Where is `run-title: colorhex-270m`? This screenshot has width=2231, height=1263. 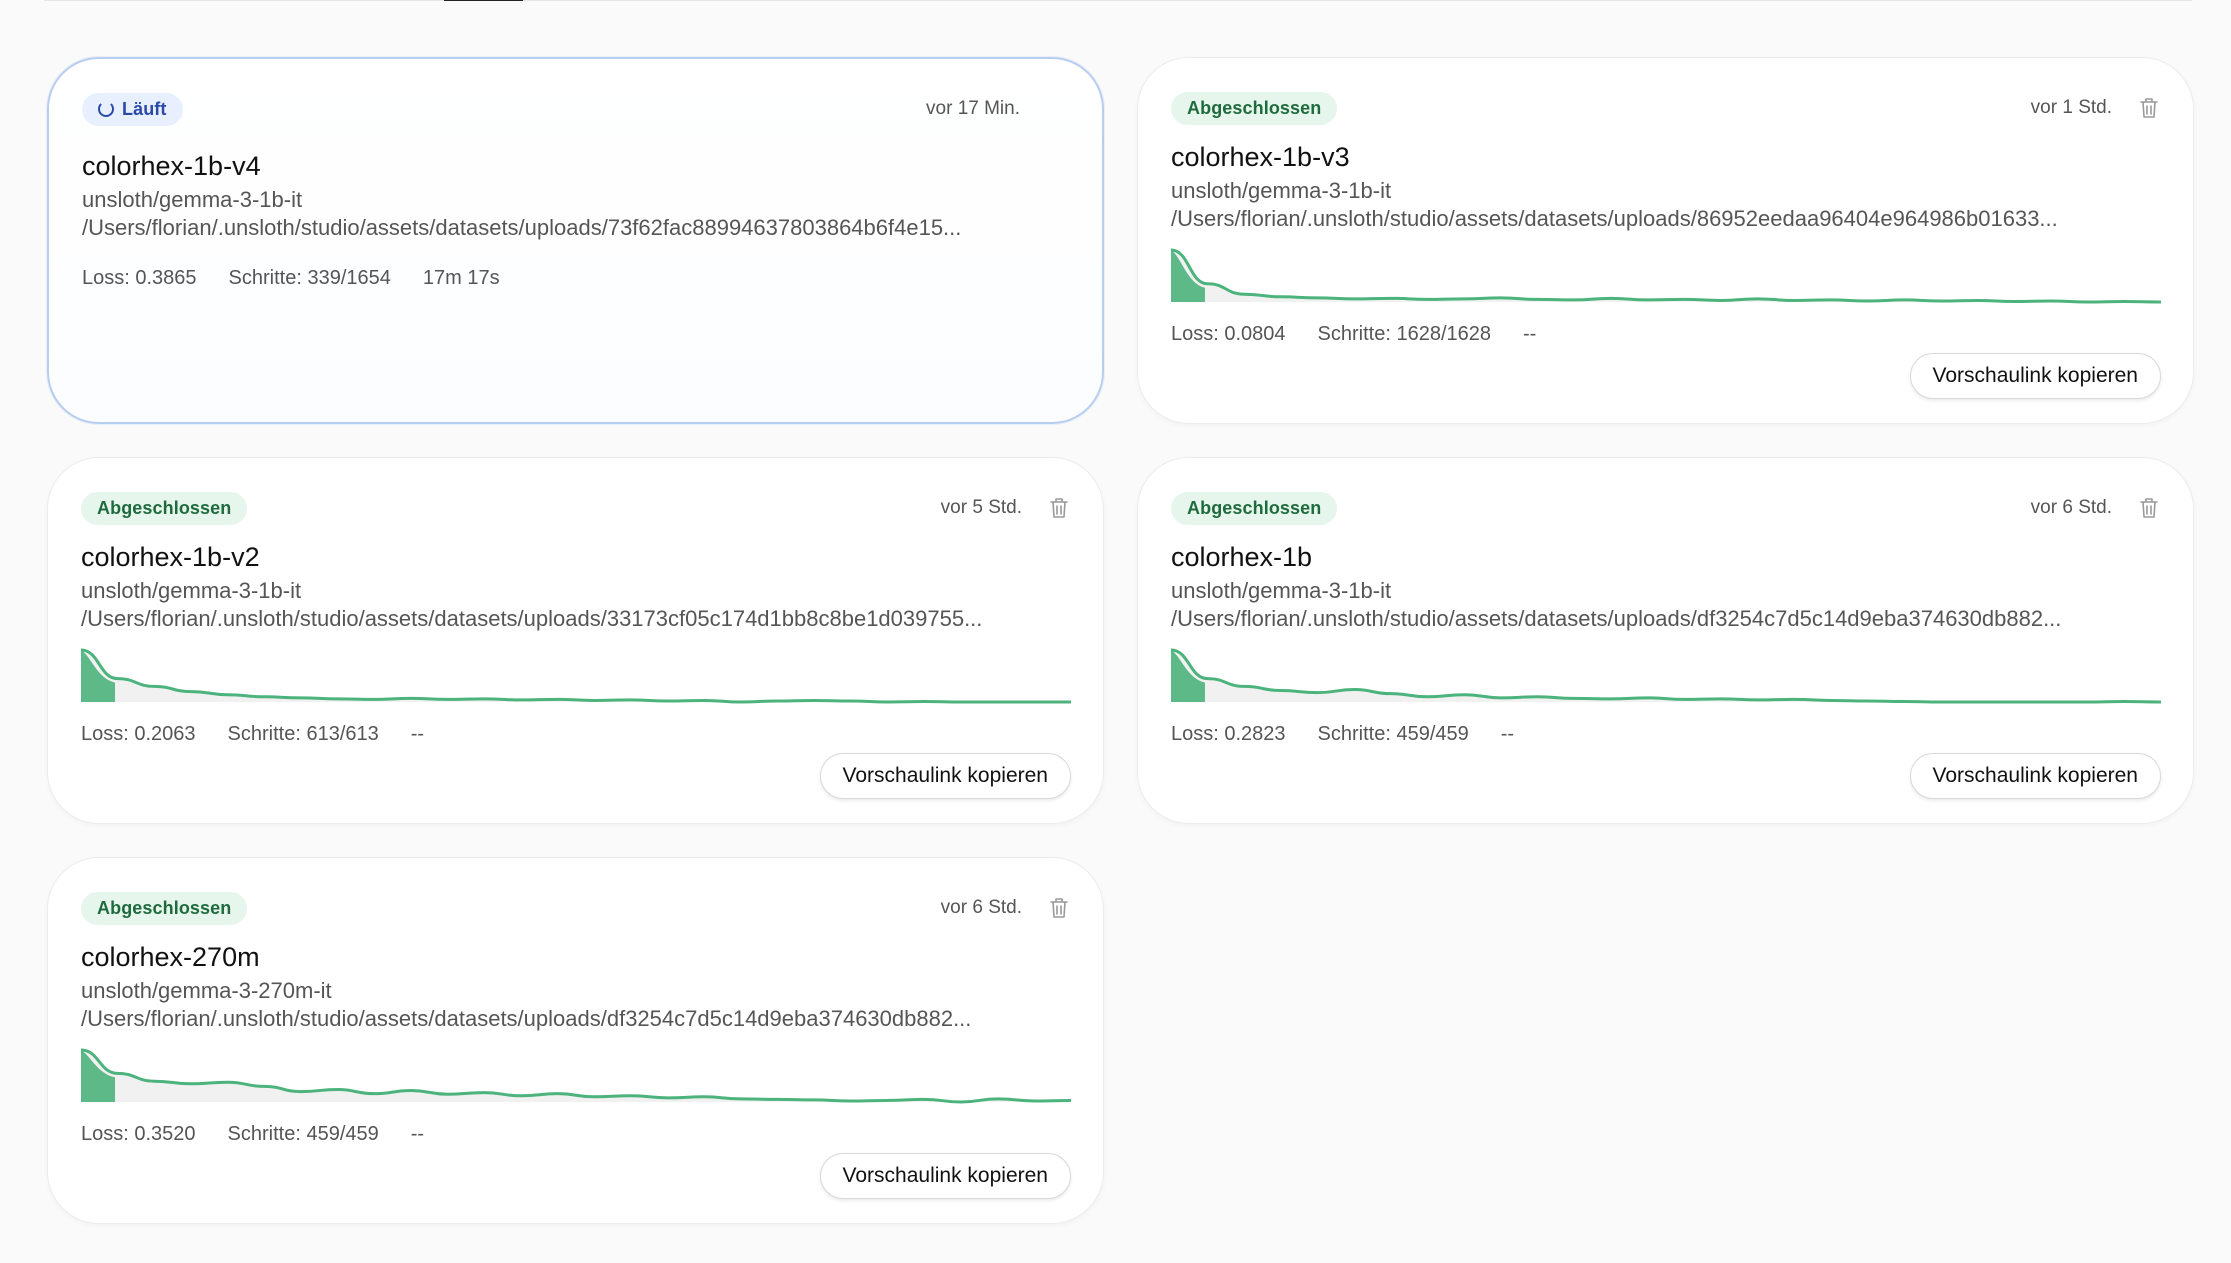 run-title: colorhex-270m is located at coordinates (170, 957).